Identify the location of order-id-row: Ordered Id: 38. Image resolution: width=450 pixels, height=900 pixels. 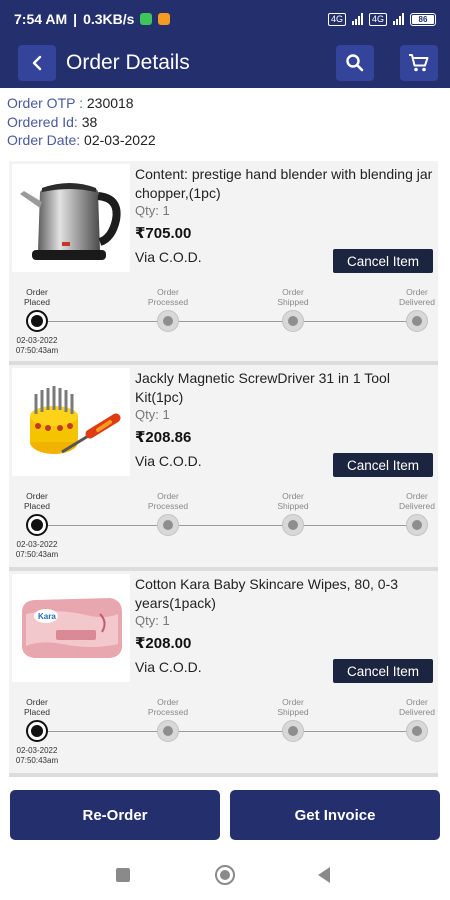
(81, 122).